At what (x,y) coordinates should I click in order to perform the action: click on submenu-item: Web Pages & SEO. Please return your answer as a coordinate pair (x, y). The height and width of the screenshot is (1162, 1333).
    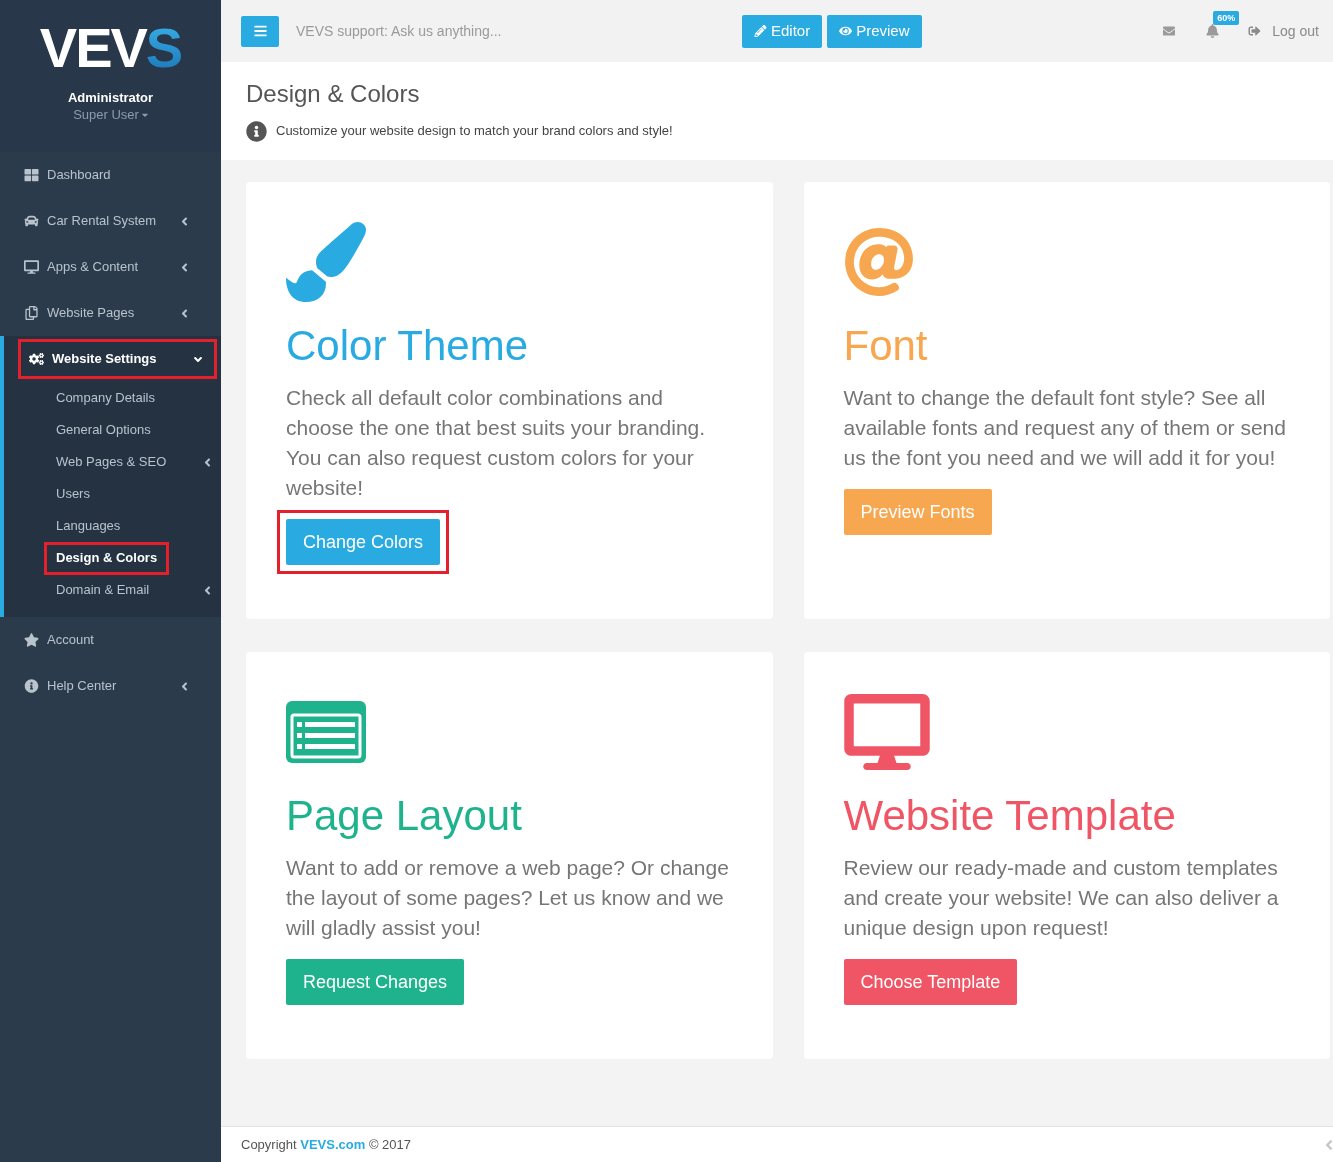
    Looking at the image, I should click on (111, 462).